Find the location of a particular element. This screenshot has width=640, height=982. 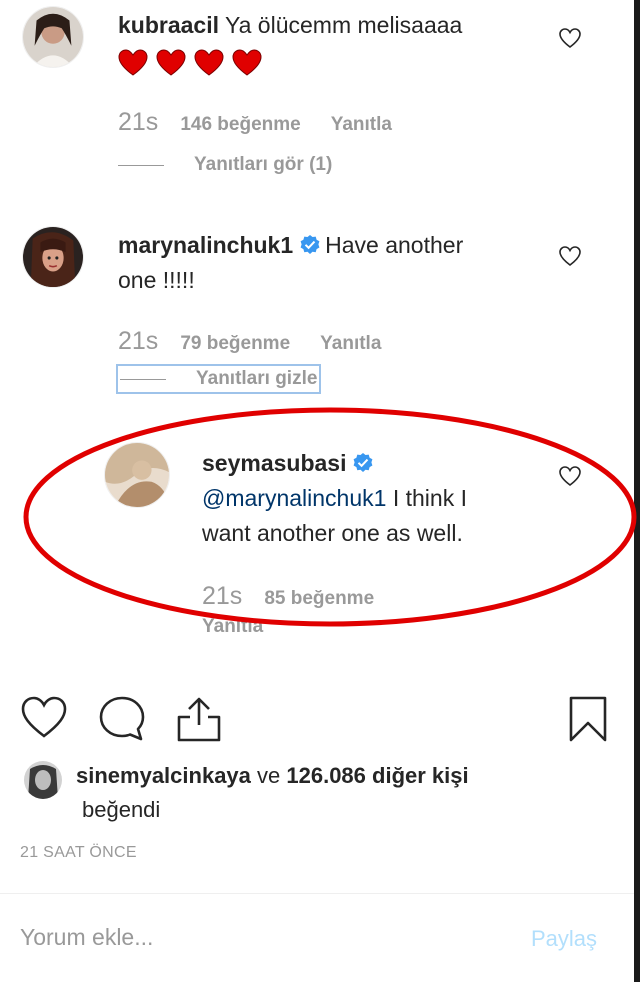

share-icon is located at coordinates (199, 719).